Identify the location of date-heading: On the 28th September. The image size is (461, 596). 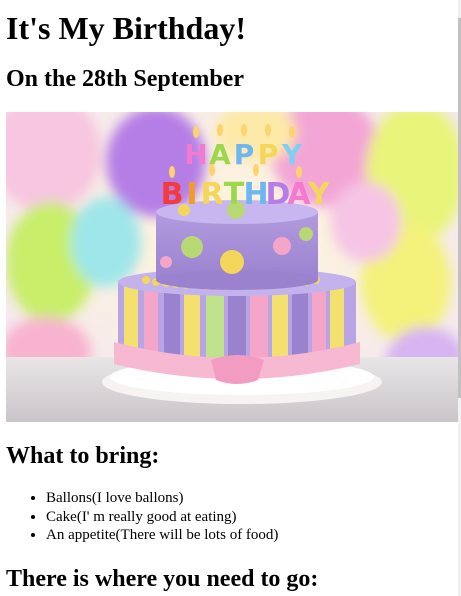
(125, 79).